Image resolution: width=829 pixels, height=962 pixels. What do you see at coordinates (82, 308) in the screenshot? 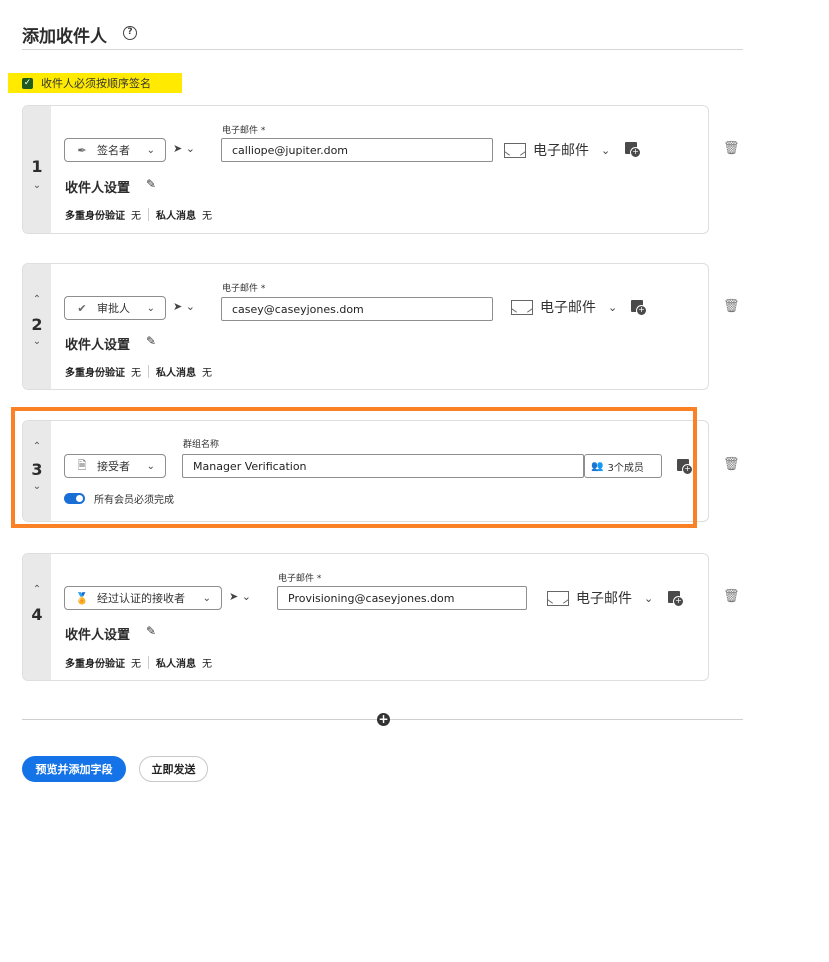
I see `check-circle-icon: ✔` at bounding box center [82, 308].